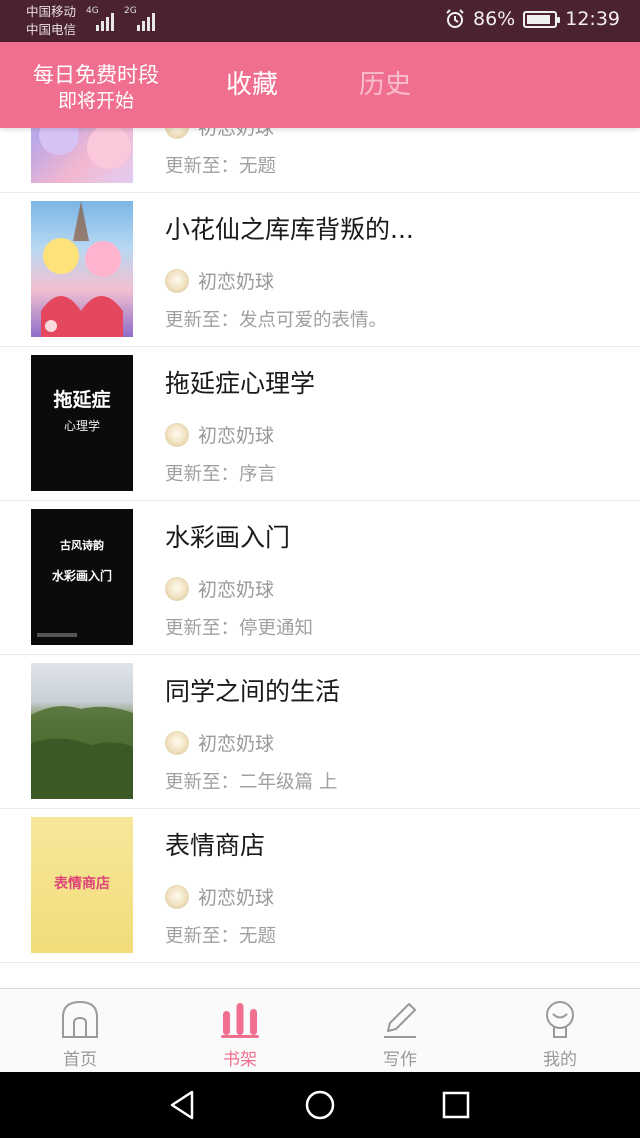 This screenshot has width=640, height=1138. I want to click on signal-icon, so click(105, 21).